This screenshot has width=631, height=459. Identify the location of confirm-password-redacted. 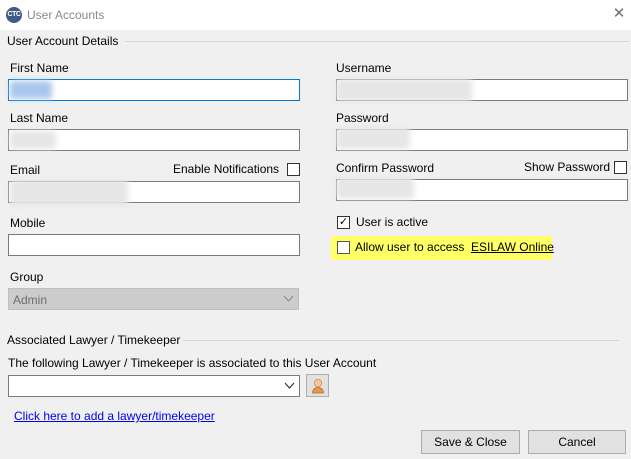
(375, 188).